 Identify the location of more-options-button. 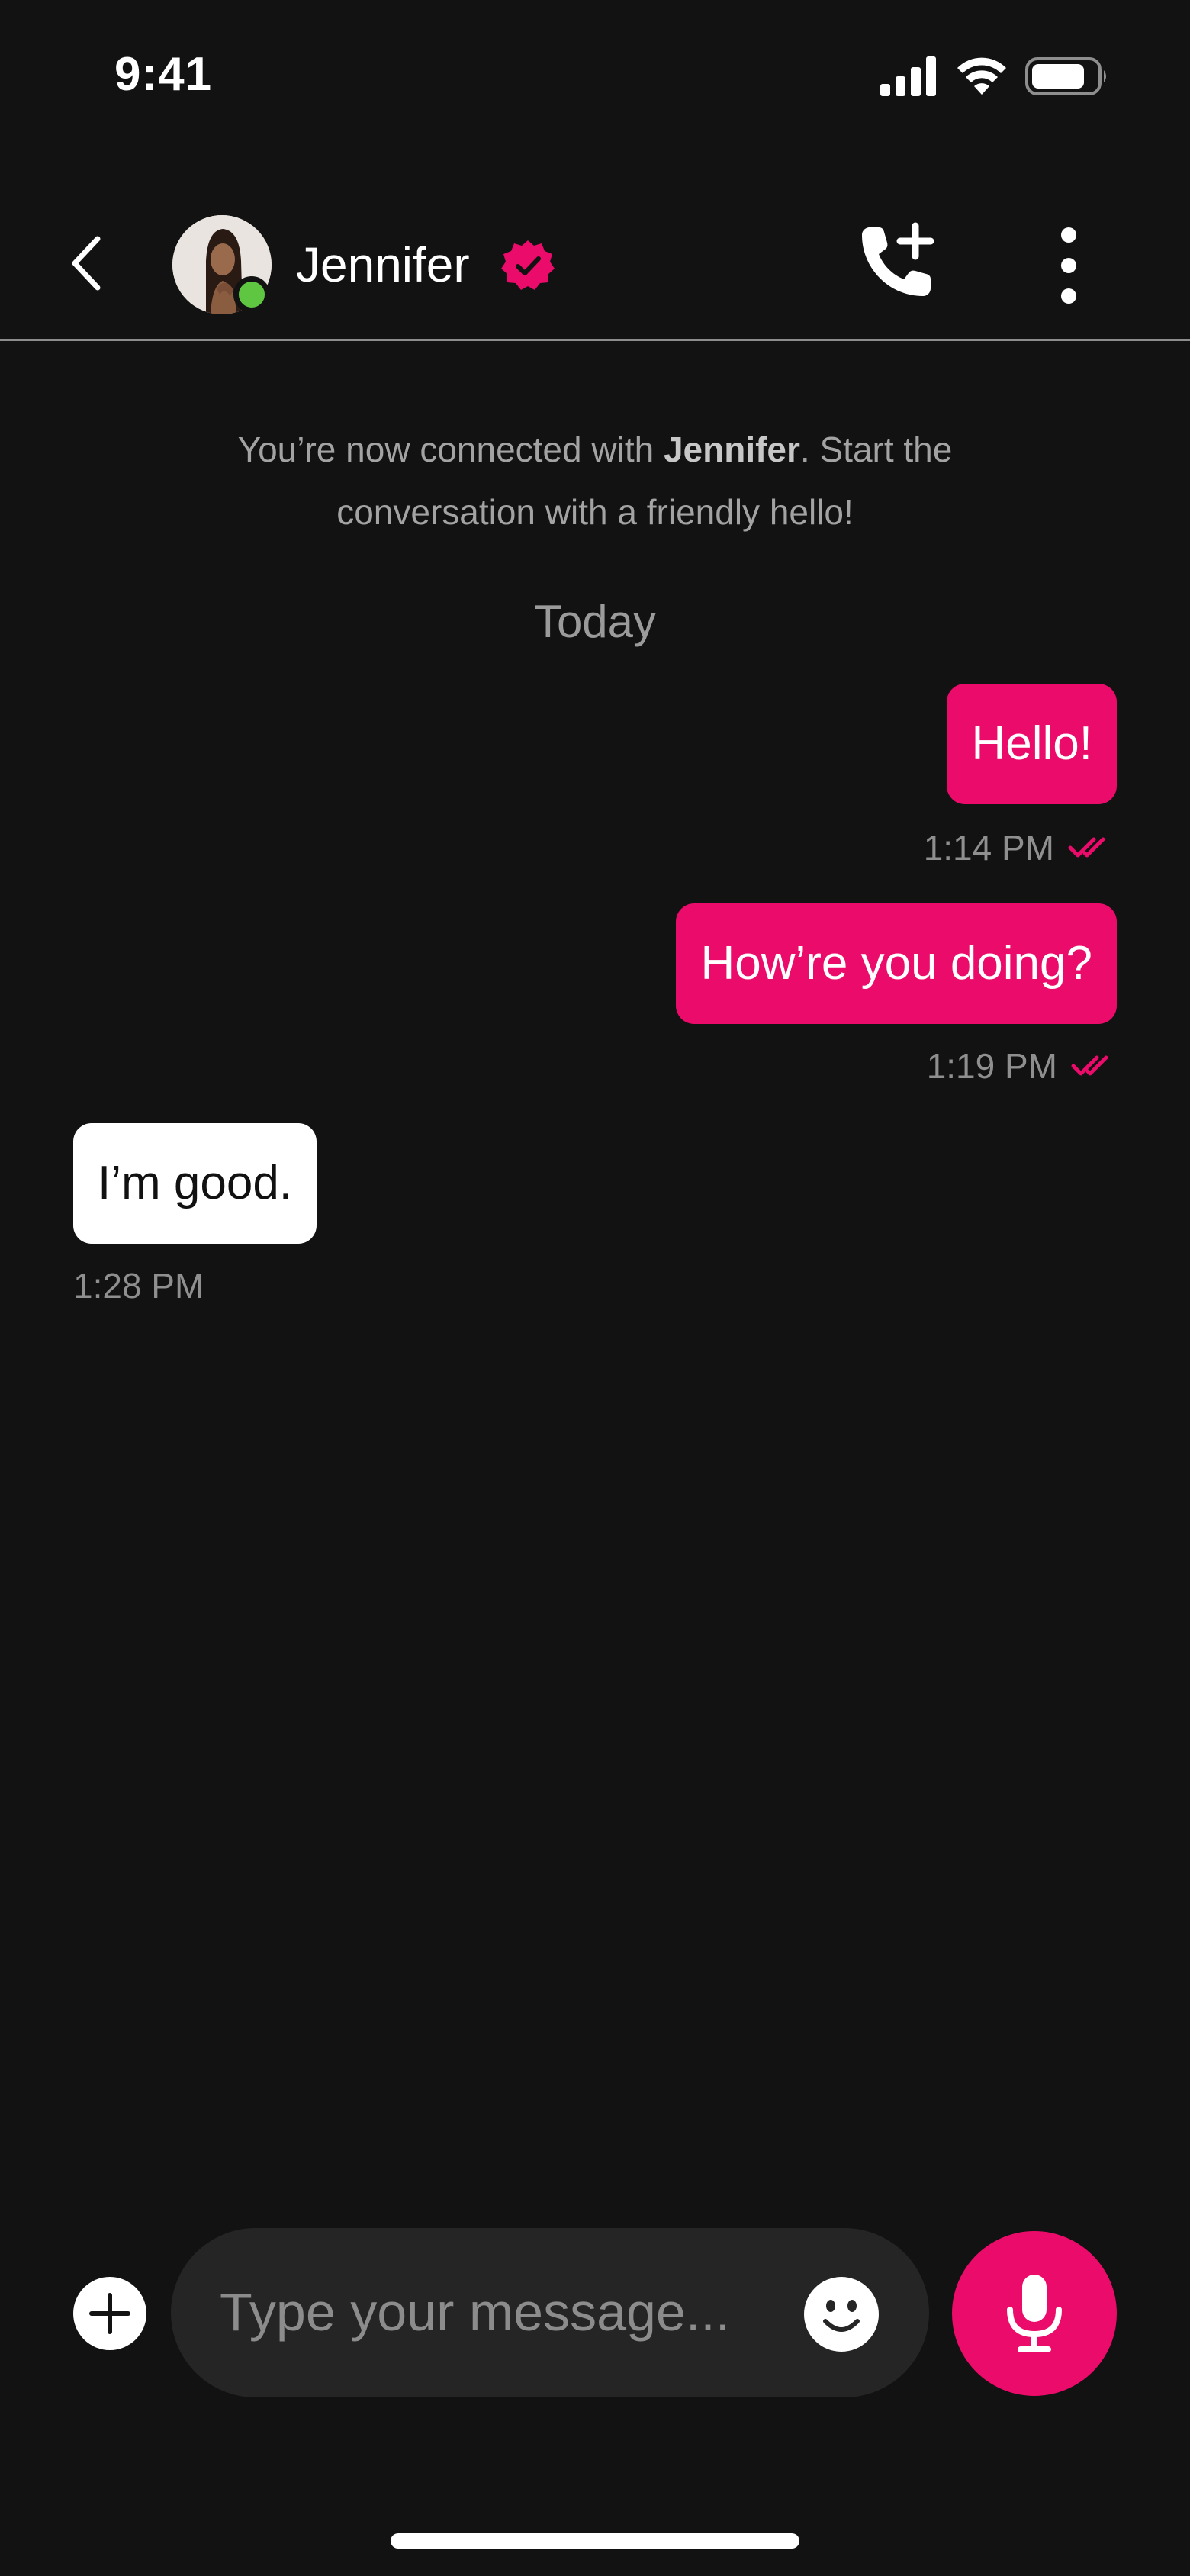
(1068, 265).